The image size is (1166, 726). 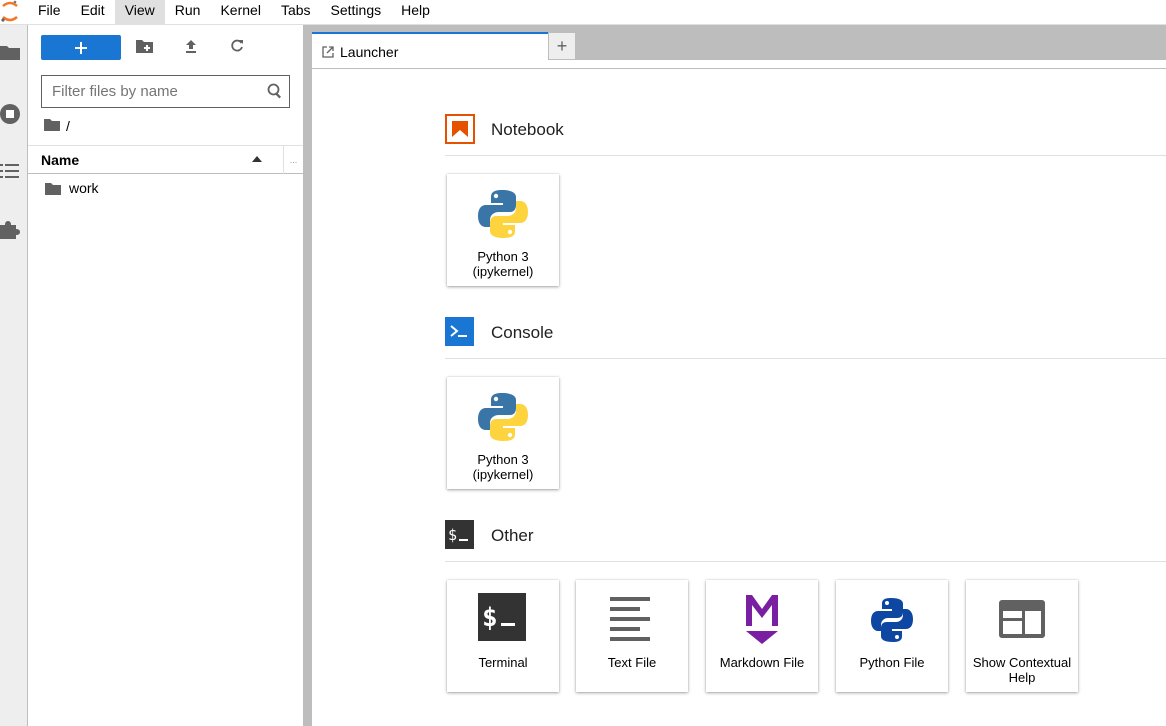 I want to click on menu-help: Help, so click(x=415, y=12).